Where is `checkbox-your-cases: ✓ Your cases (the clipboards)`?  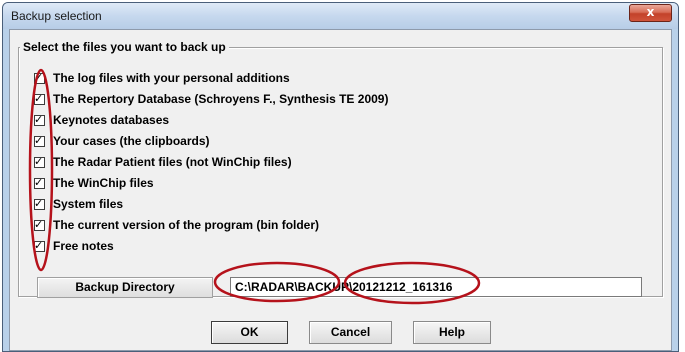 checkbox-your-cases: ✓ Your cases (the clipboards) is located at coordinates (122, 141).